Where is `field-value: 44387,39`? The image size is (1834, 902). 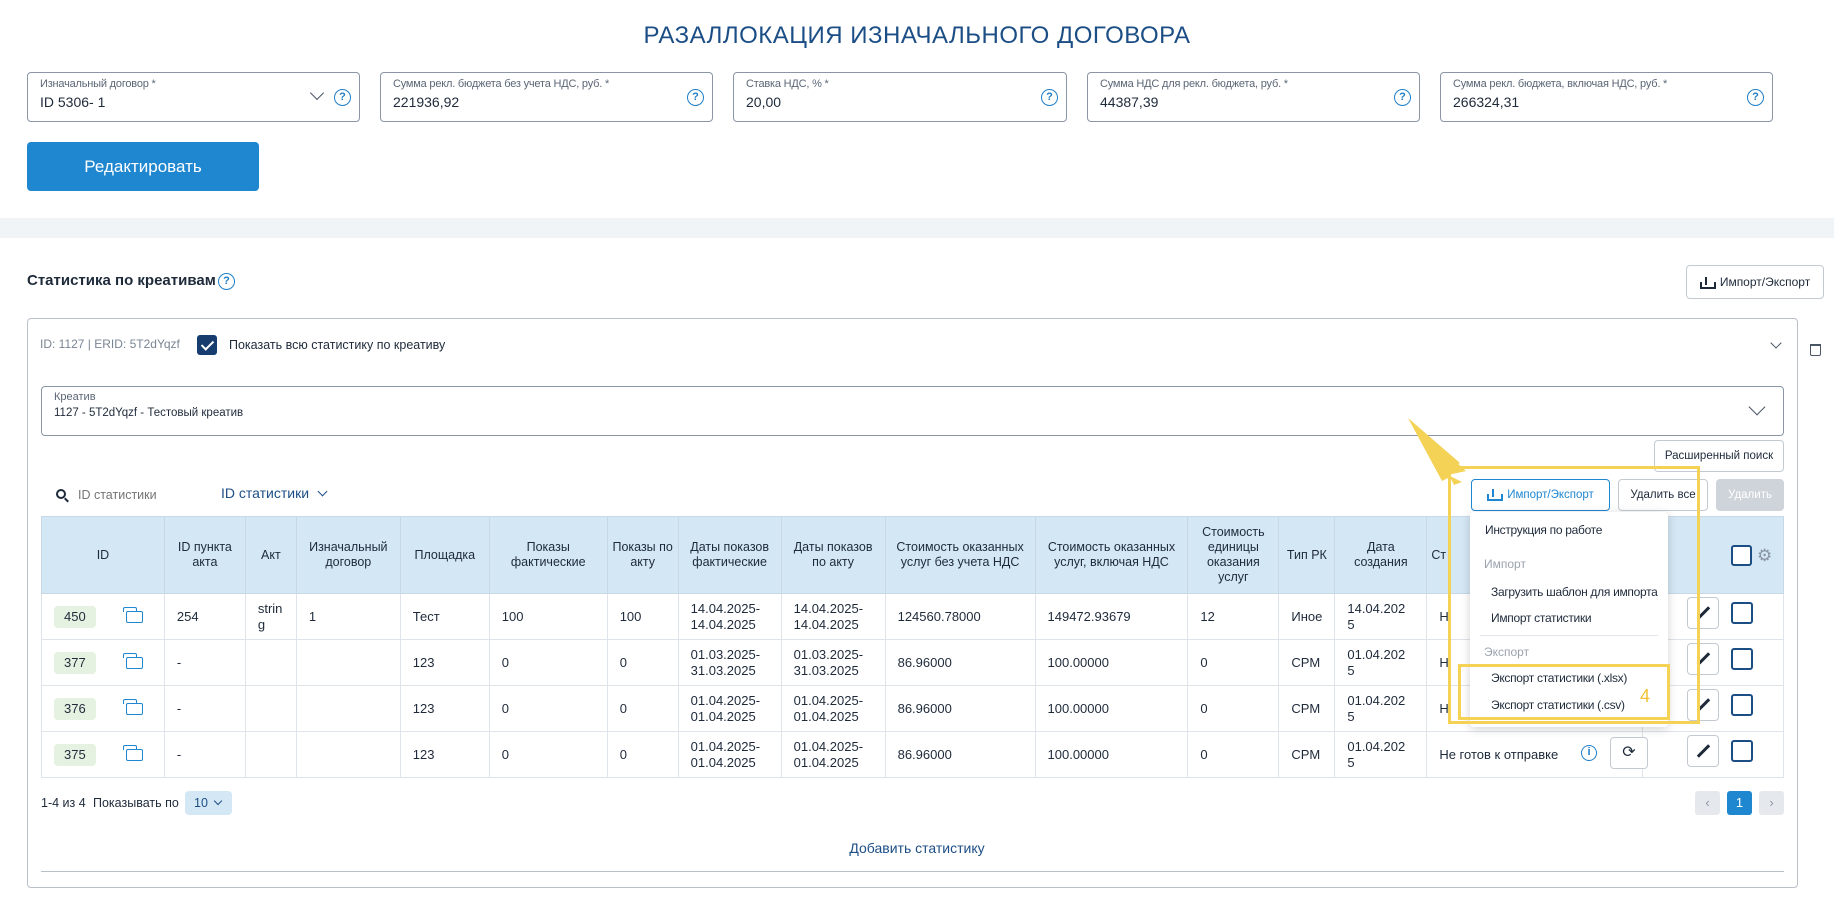 field-value: 44387,39 is located at coordinates (1129, 102).